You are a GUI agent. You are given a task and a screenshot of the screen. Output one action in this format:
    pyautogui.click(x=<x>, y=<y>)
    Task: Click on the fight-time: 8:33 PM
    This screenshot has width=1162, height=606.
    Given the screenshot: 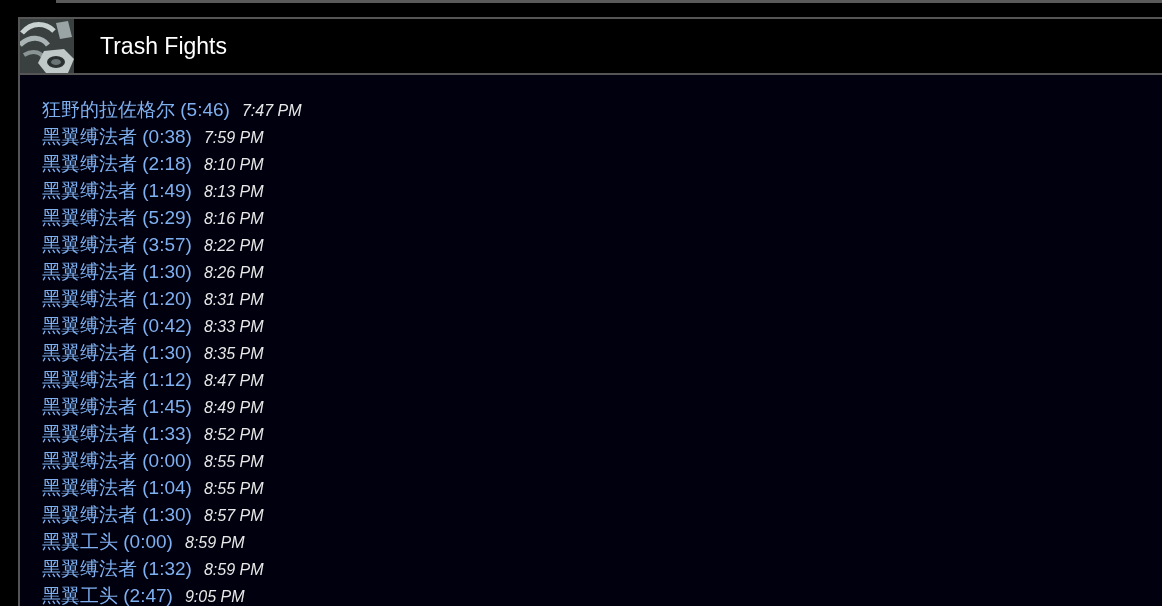 What is the action you would take?
    pyautogui.click(x=233, y=327)
    